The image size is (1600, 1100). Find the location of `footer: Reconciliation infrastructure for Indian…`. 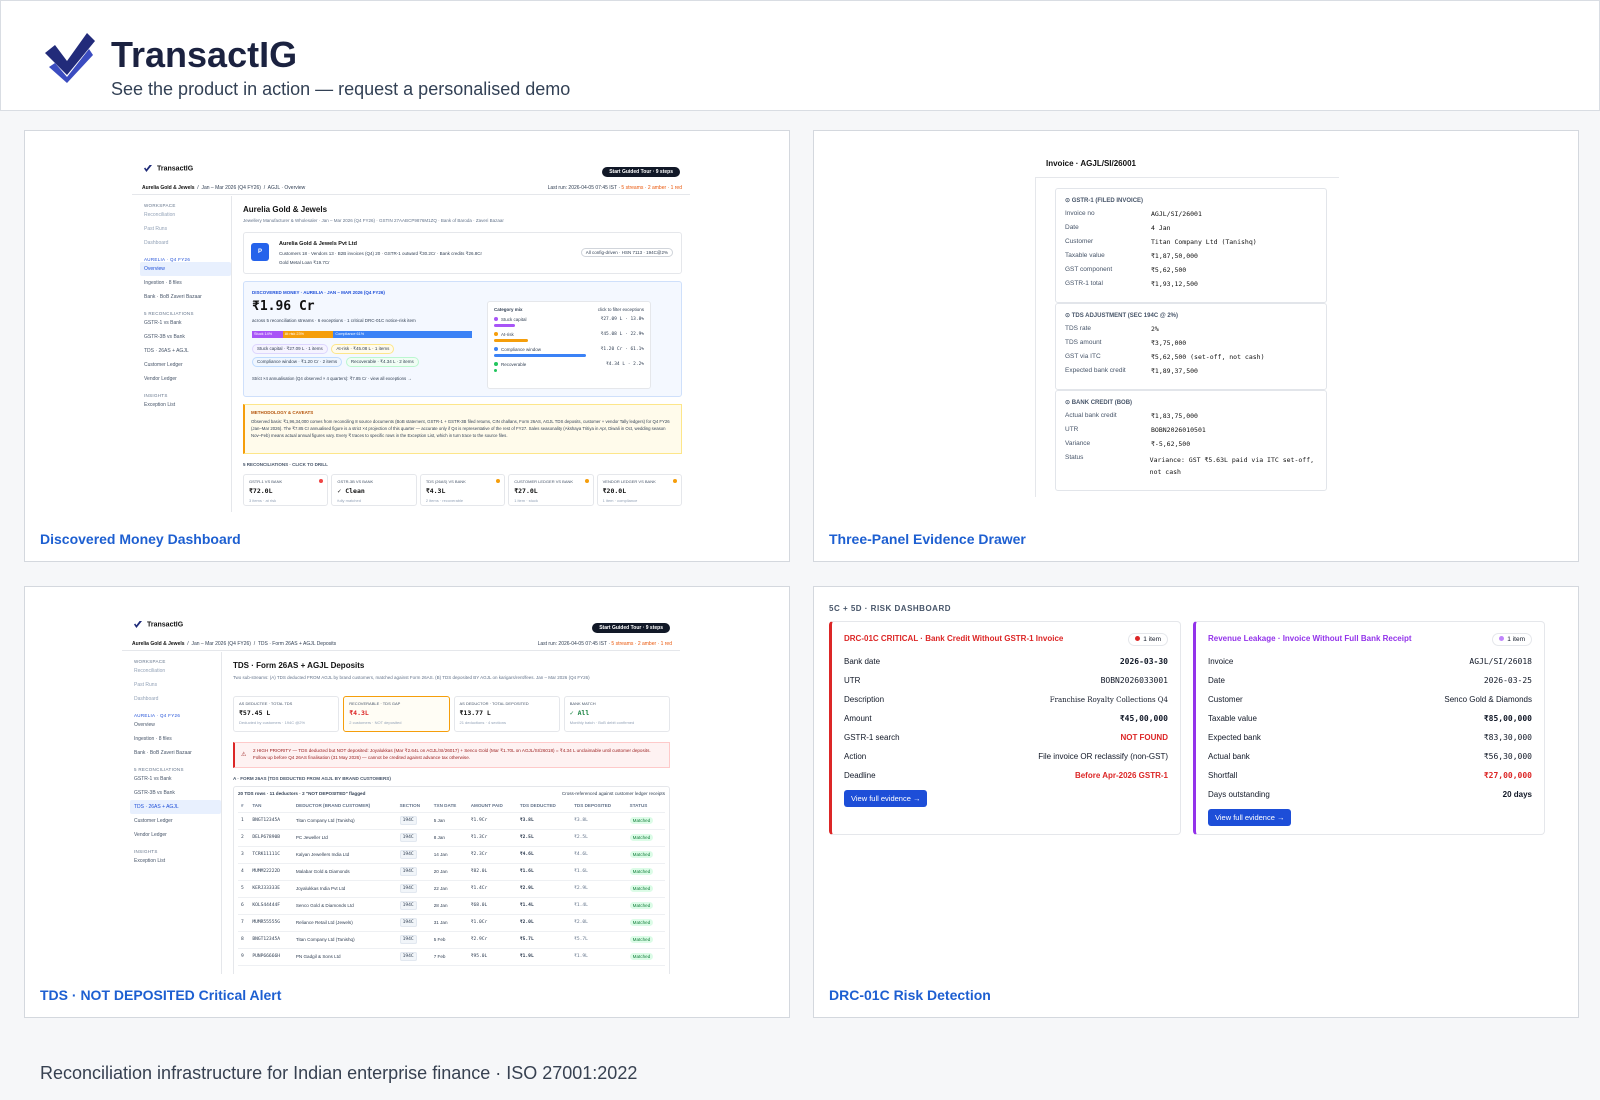

footer: Reconciliation infrastructure for Indian… is located at coordinates (339, 1073).